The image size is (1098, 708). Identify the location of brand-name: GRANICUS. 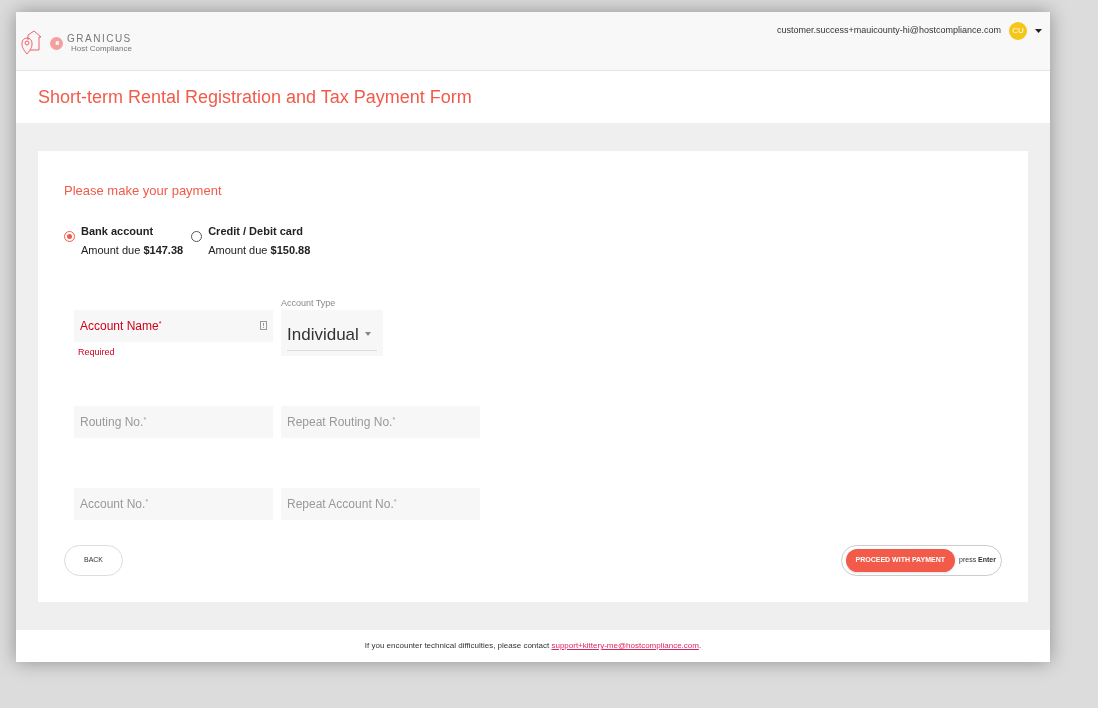
(99, 38).